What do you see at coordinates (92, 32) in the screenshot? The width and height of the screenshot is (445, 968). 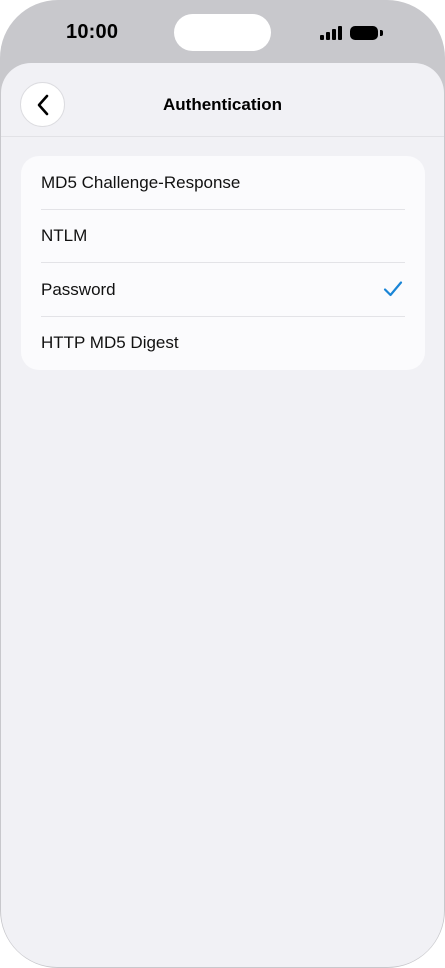 I see `status-time: 10:00` at bounding box center [92, 32].